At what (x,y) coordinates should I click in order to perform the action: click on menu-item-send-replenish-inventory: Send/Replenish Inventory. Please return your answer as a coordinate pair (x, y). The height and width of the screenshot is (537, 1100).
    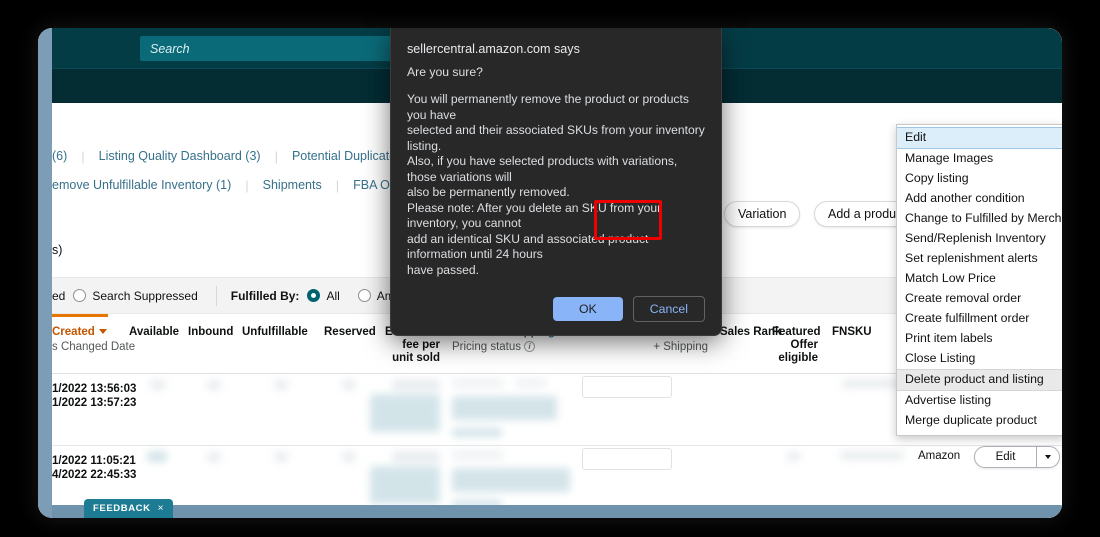
    Looking at the image, I should click on (979, 239).